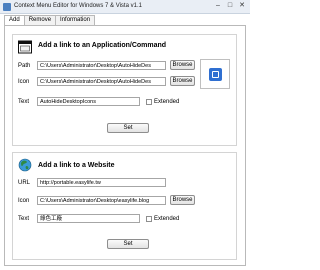 The height and width of the screenshot is (270, 320). I want to click on globe-icon, so click(25, 165).